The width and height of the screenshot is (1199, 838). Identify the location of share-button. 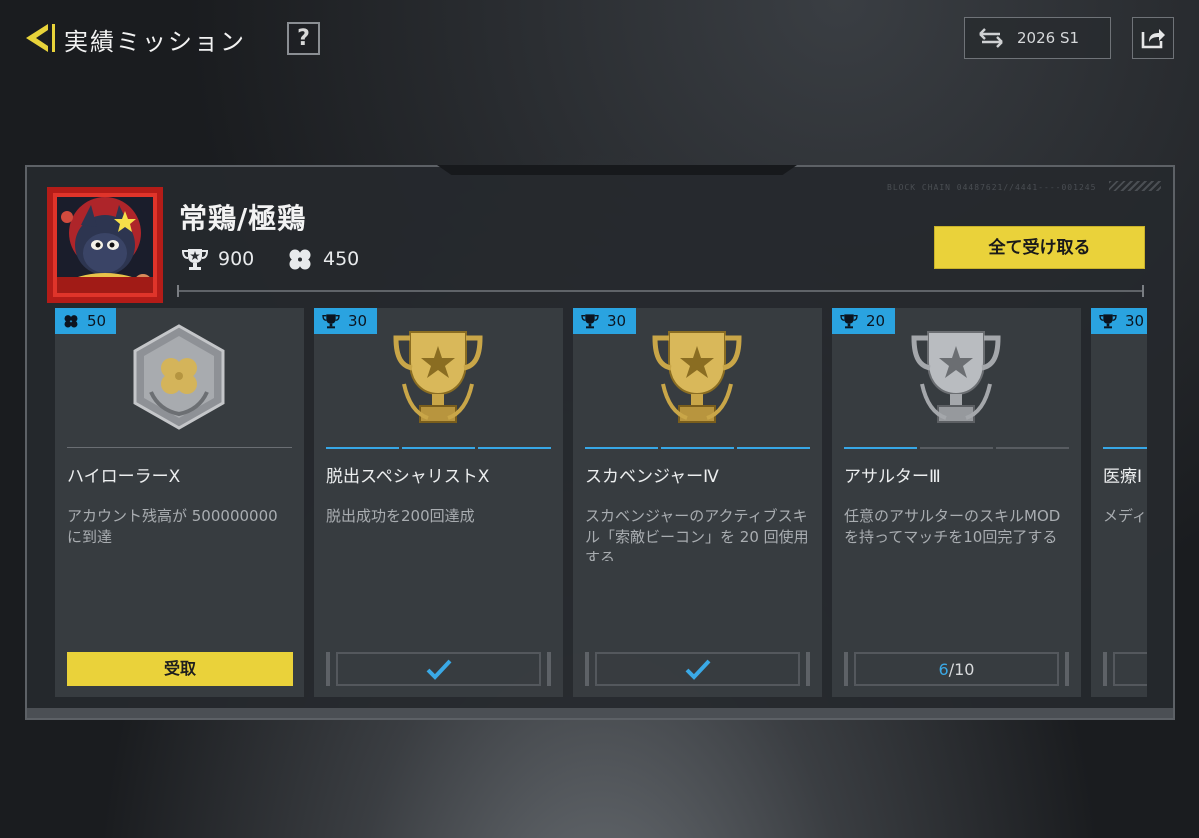
(1153, 38).